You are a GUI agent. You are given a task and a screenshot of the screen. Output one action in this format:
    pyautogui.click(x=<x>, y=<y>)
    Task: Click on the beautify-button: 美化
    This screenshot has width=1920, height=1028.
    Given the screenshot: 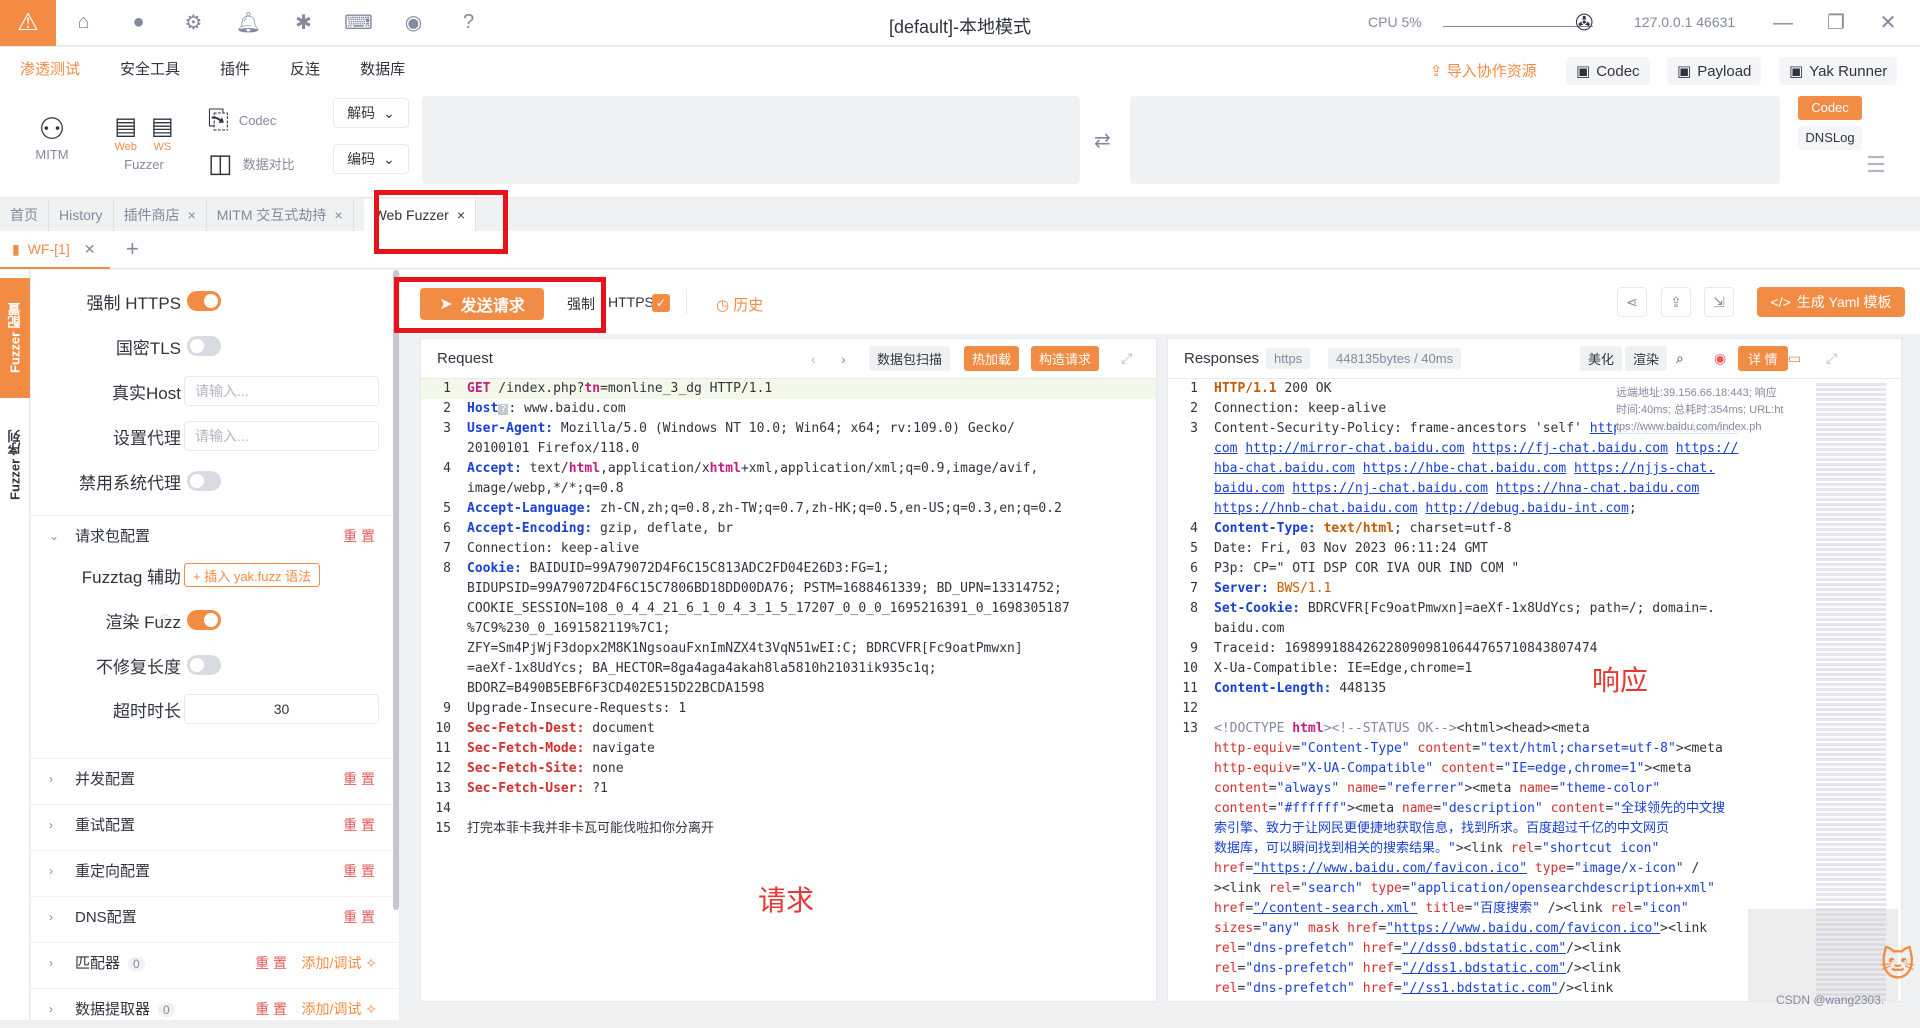 What is the action you would take?
    pyautogui.click(x=1601, y=358)
    